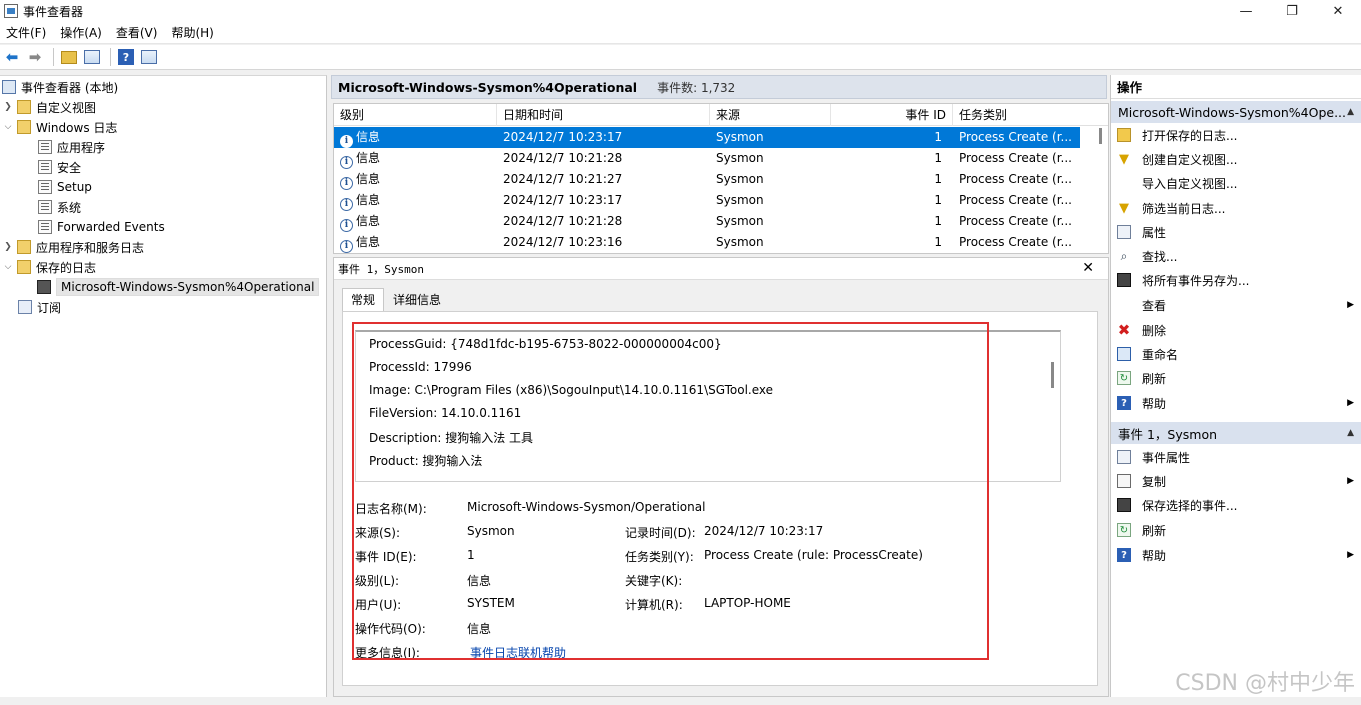 The image size is (1361, 705). What do you see at coordinates (1236, 403) in the screenshot?
I see `action-help: ? 帮助 ▶` at bounding box center [1236, 403].